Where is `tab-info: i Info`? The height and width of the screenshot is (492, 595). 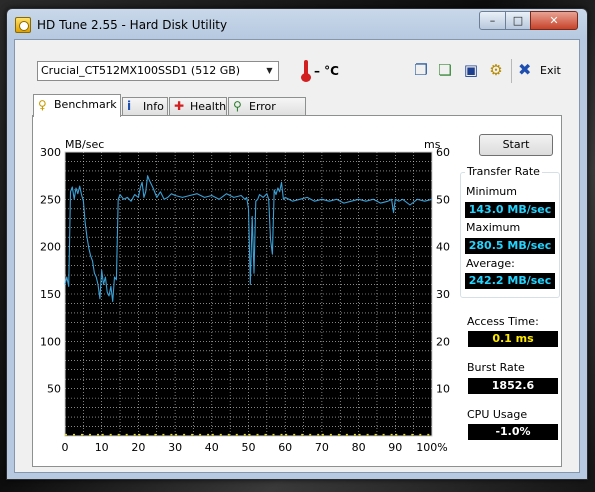
tab-info: i Info is located at coordinates (145, 106).